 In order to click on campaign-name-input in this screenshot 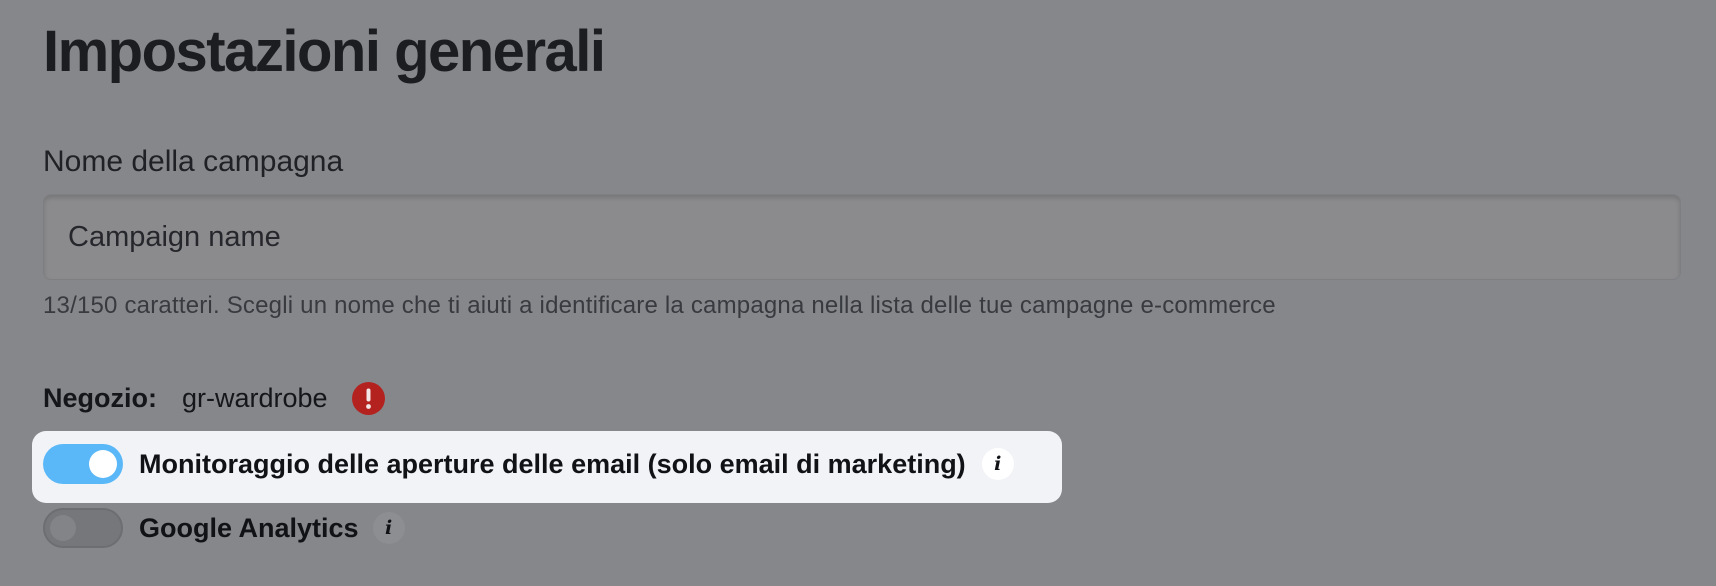, I will do `click(862, 237)`.